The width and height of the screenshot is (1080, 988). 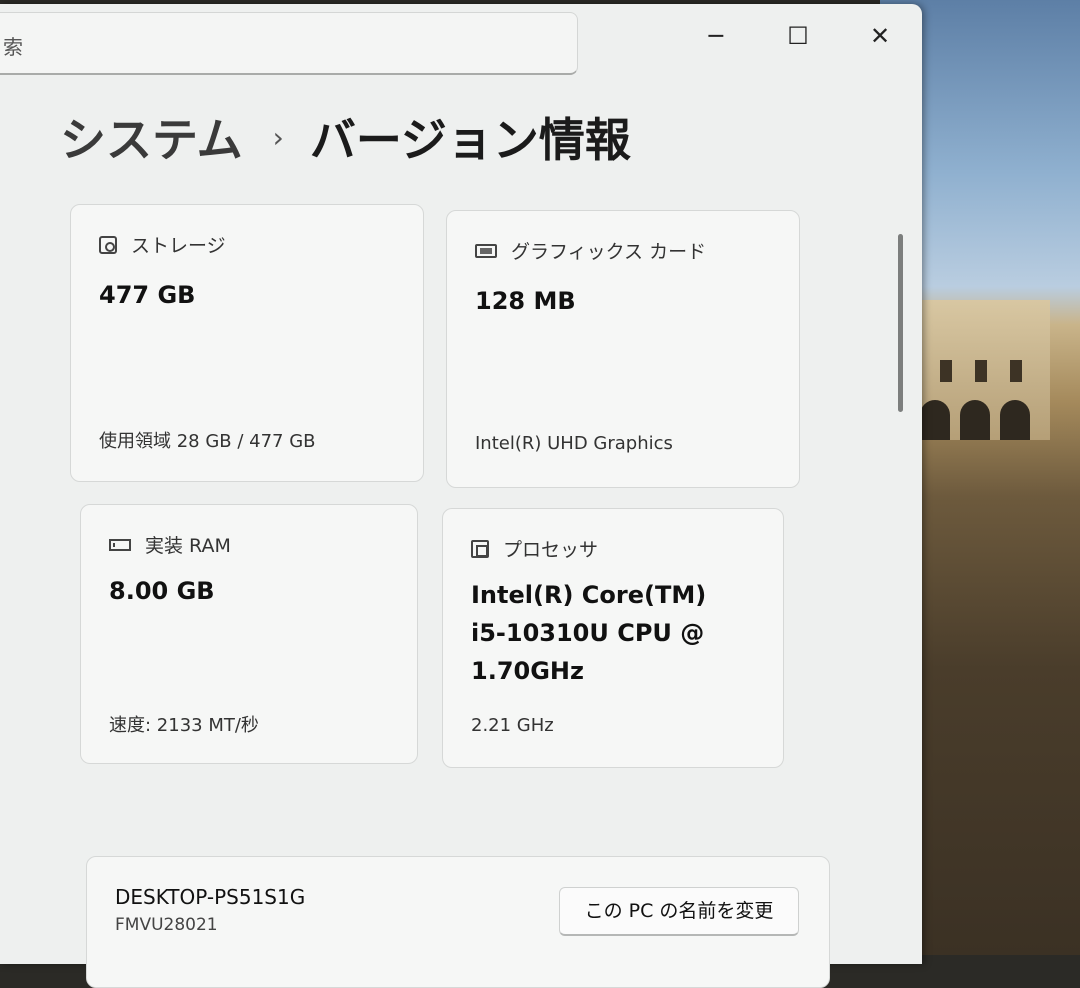 I want to click on processor-speed: 2.21 GHz, so click(x=512, y=725).